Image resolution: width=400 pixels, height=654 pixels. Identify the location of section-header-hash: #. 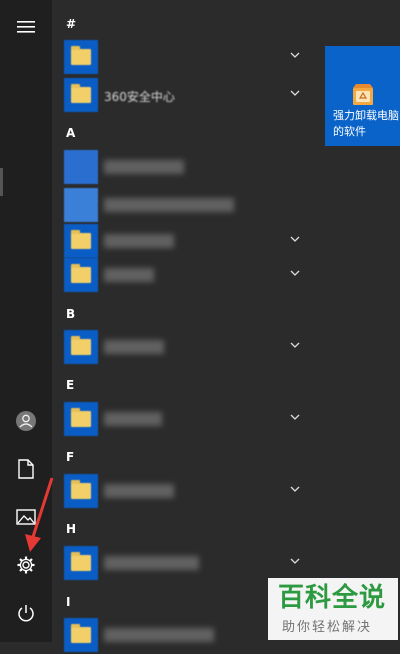
(71, 24).